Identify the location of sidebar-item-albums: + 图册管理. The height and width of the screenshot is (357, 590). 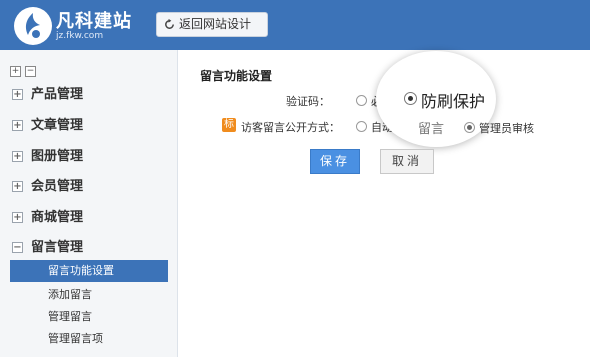
(47, 157).